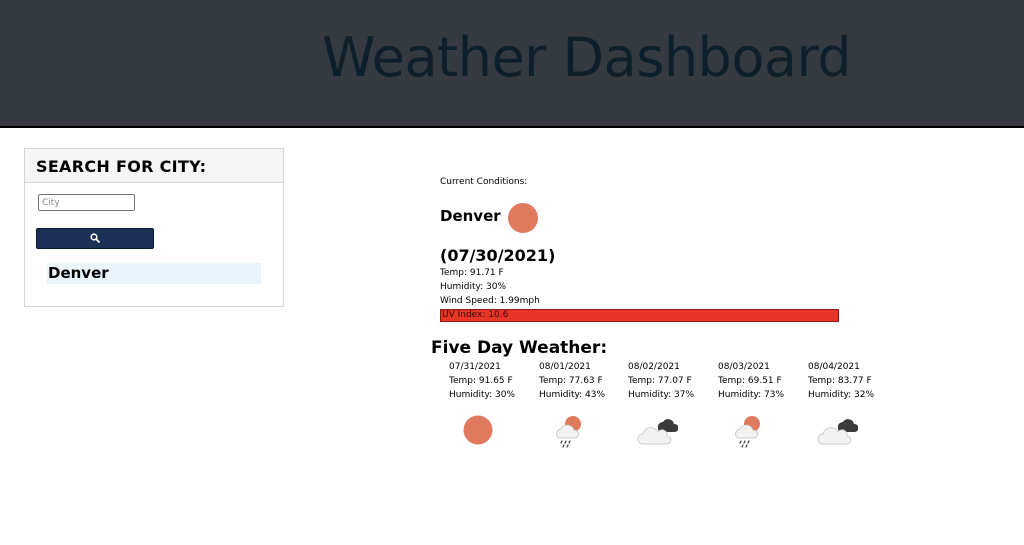  I want to click on forecast-humidity: Humidity: 32%, so click(841, 395).